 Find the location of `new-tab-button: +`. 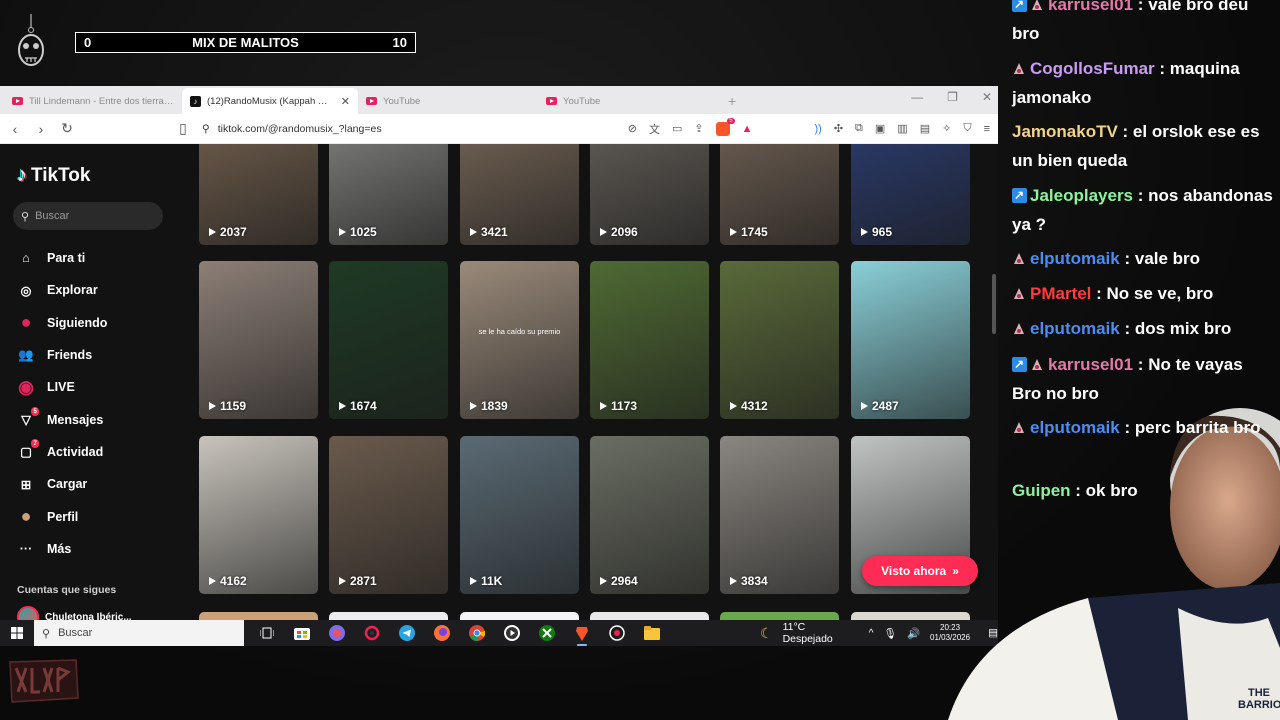

new-tab-button: + is located at coordinates (732, 101).